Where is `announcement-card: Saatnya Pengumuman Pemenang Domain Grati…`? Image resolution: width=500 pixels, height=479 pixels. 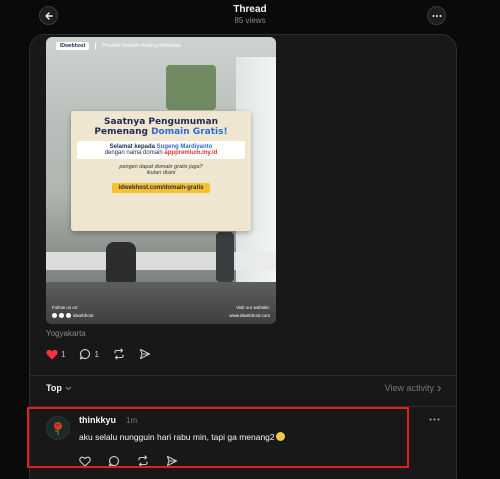
announcement-card: Saatnya Pengumuman Pemenang Domain Grati… is located at coordinates (161, 171).